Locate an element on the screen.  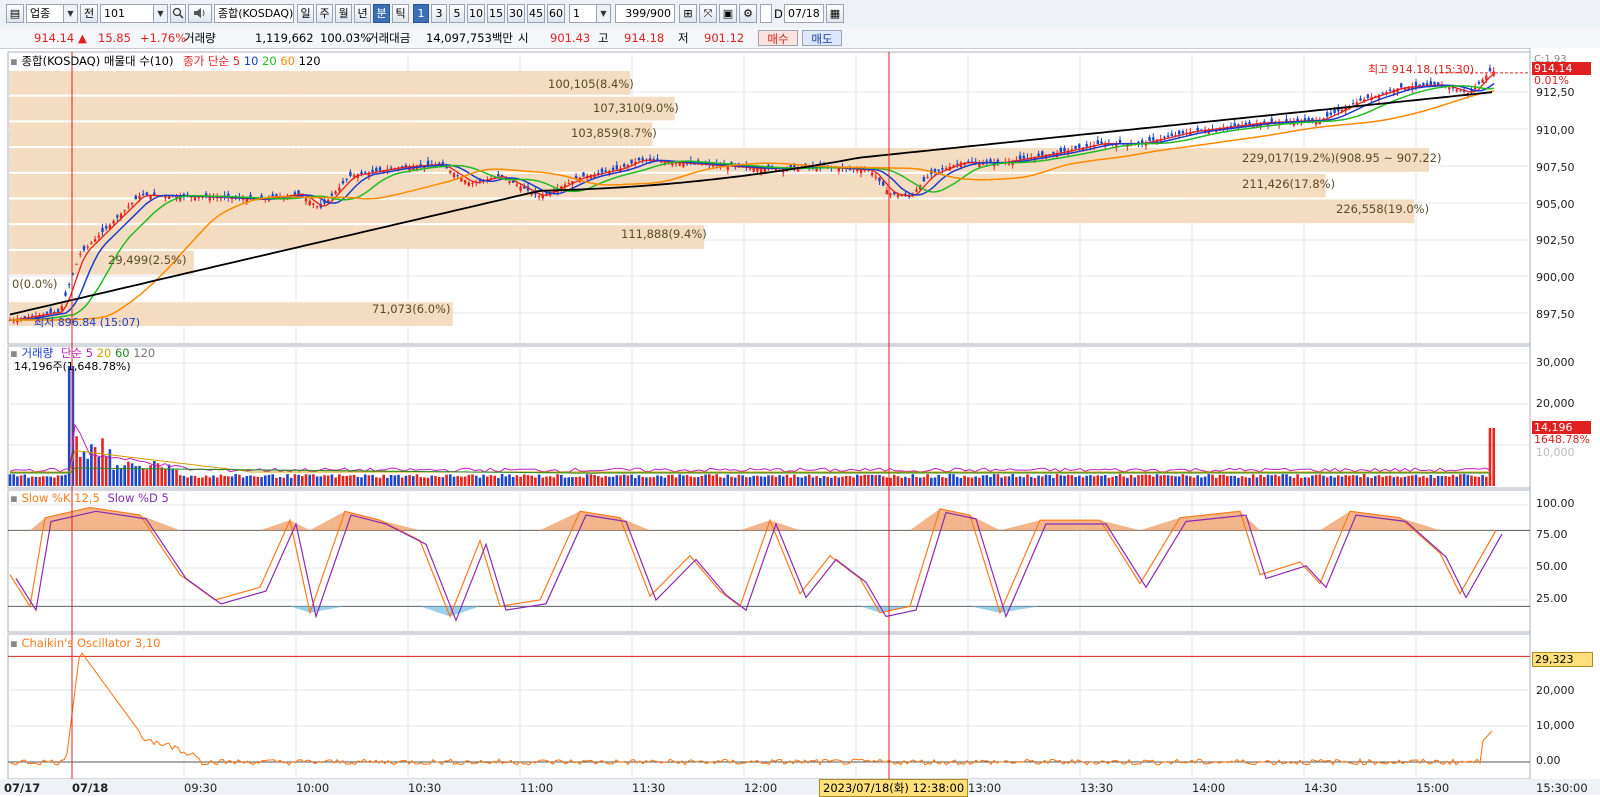
minute-button-1: 1 is located at coordinates (421, 13).